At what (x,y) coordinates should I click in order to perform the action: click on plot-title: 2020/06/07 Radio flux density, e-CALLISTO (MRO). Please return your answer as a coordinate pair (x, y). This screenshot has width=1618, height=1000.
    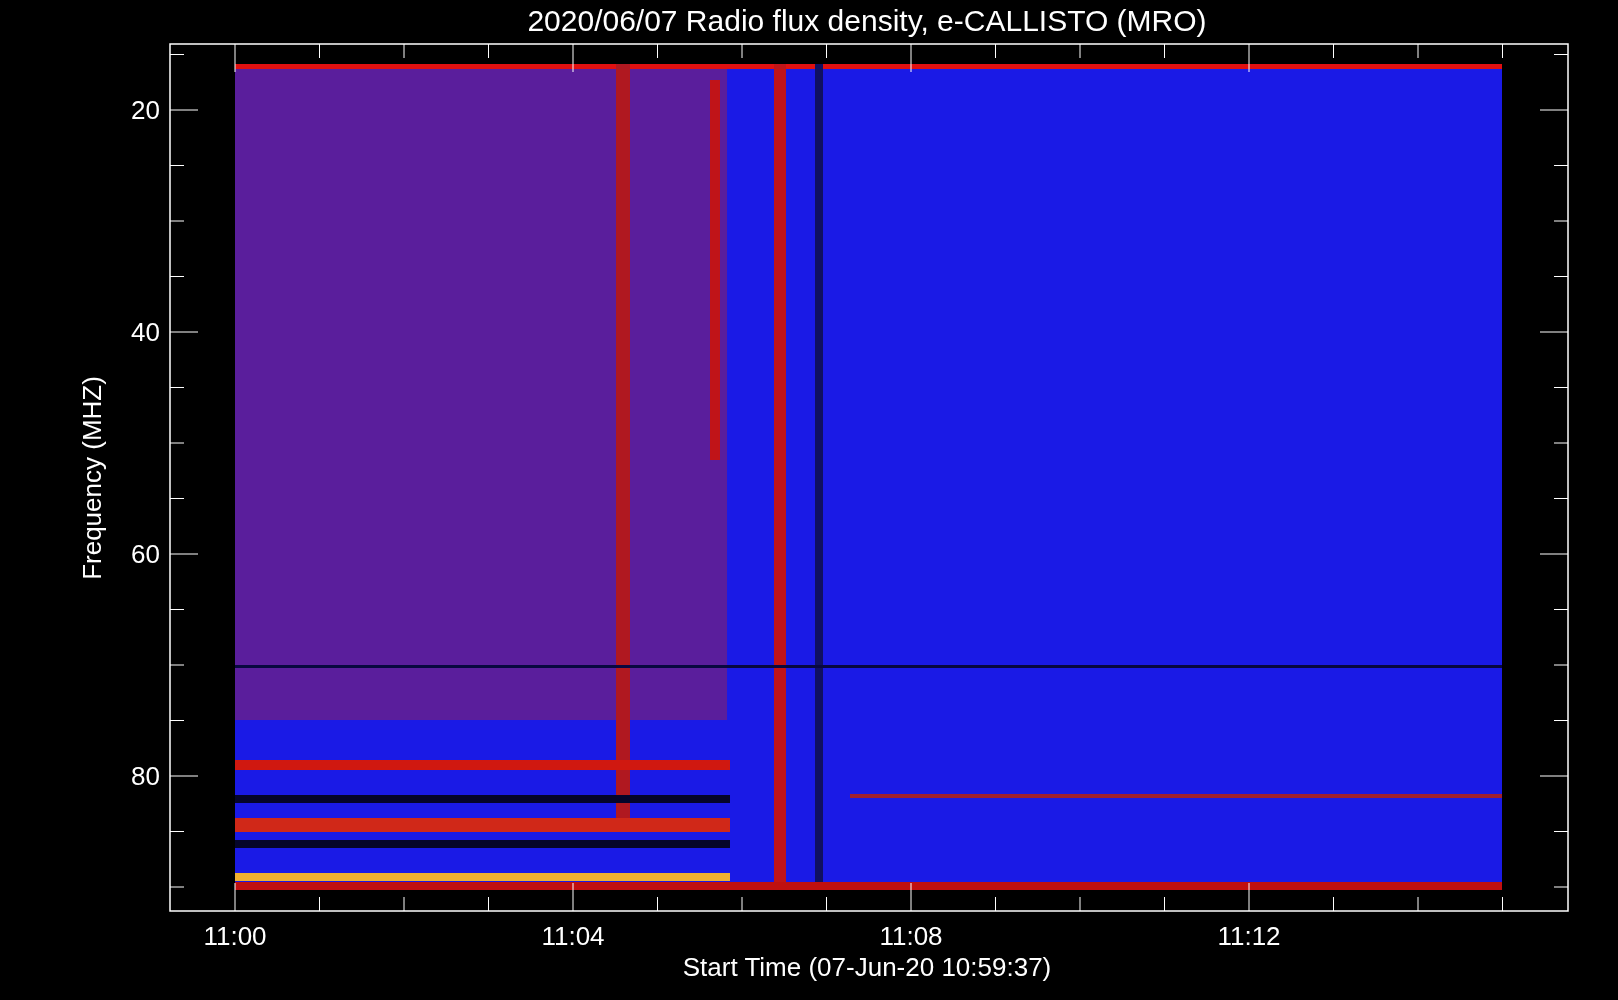
    Looking at the image, I should click on (867, 20).